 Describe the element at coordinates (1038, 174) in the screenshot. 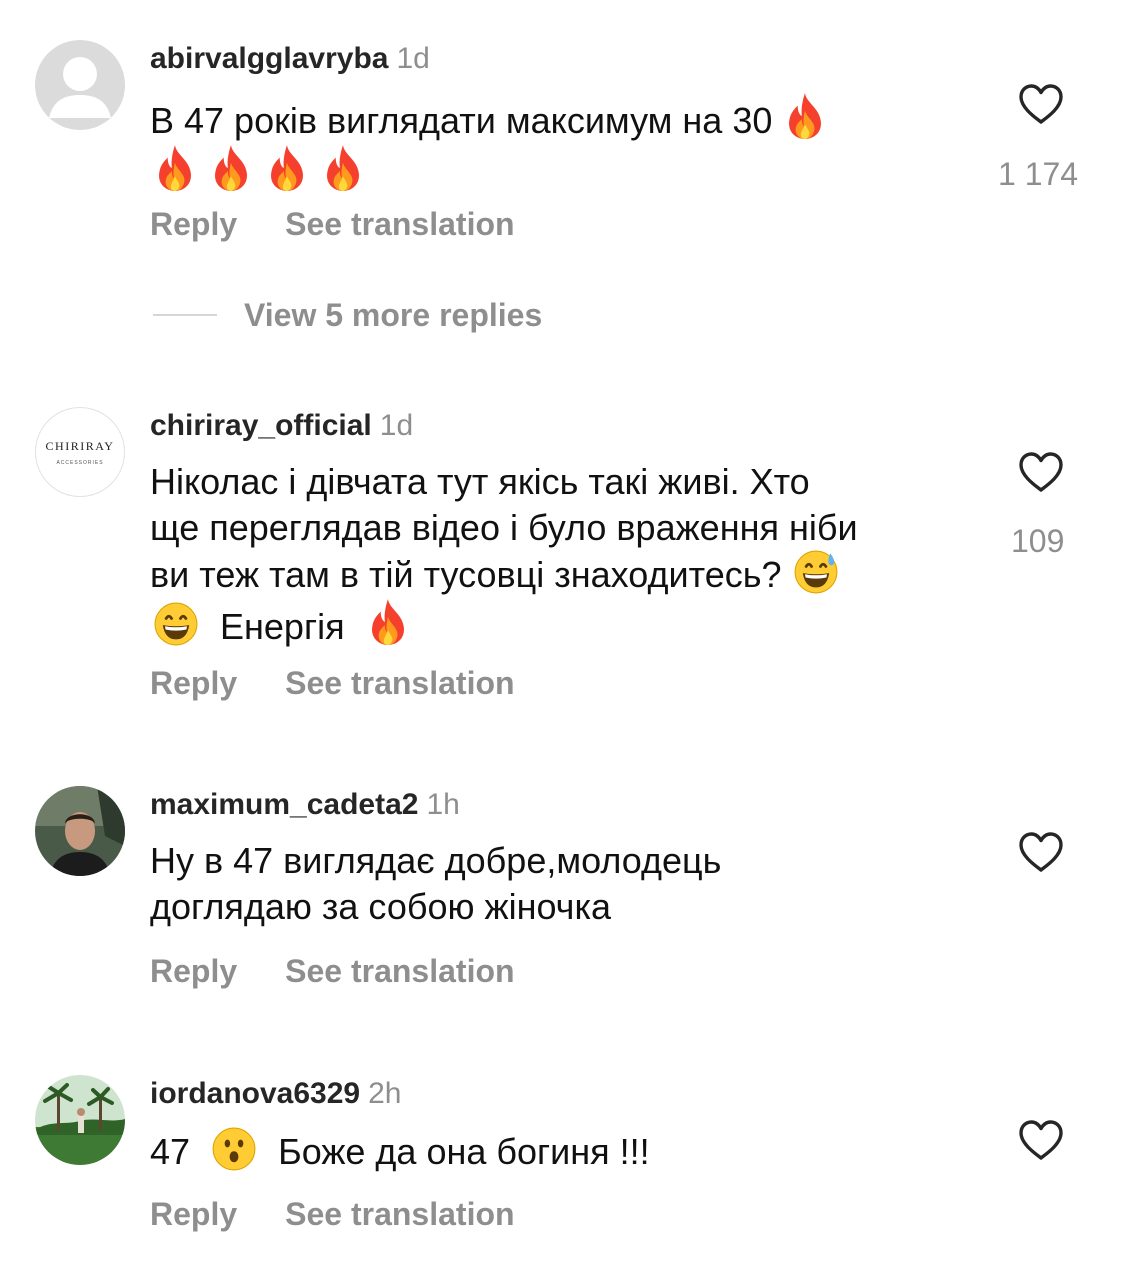

I see `like-count: 1 174` at that location.